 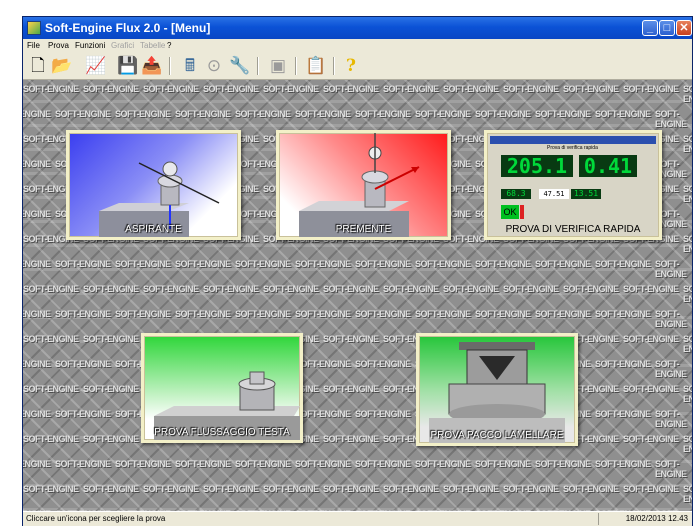 I want to click on toolbar-separator, so click(x=334, y=66).